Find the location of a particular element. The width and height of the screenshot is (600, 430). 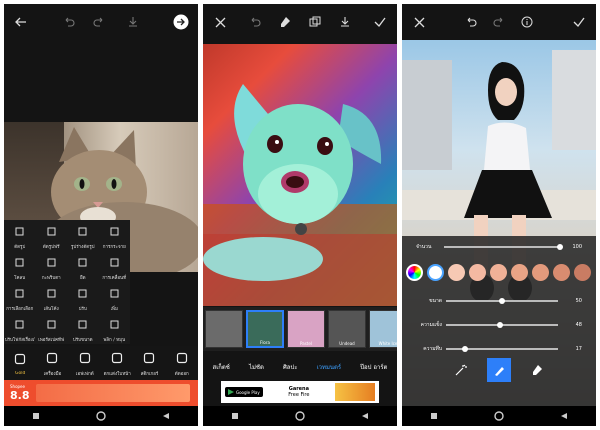

filter-category-tab: สเก็ตช์ is located at coordinates (221, 367).